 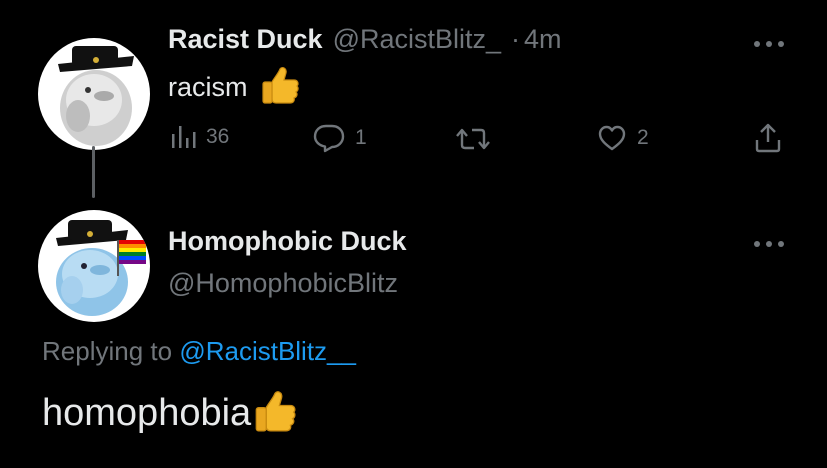 I want to click on reply-body-text: homophobia, so click(x=147, y=413).